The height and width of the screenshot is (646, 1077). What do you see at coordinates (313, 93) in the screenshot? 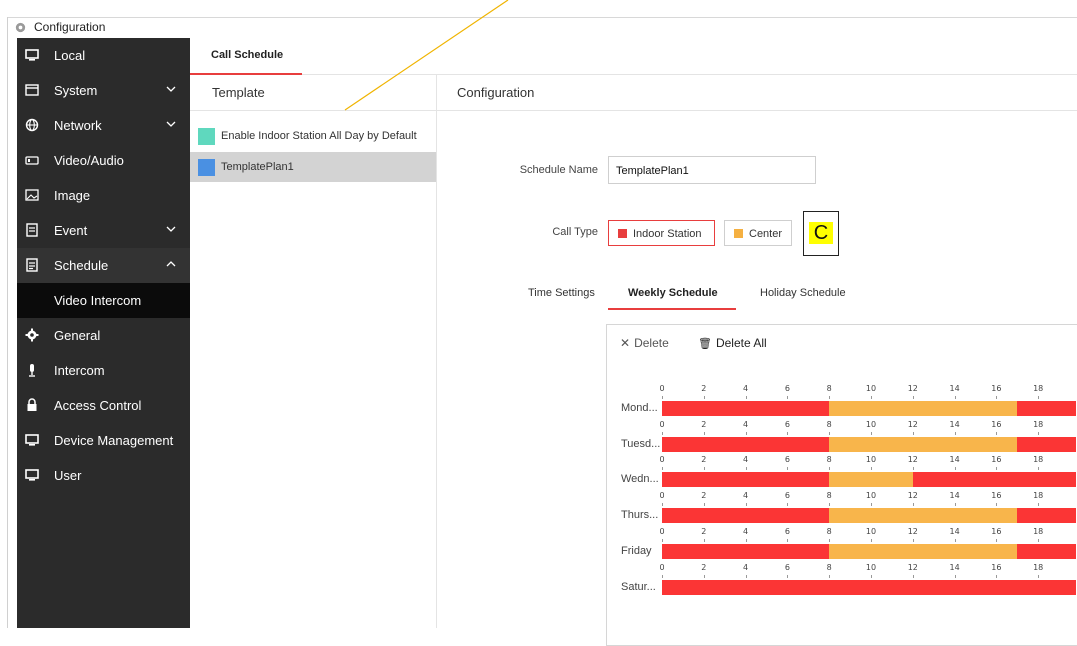
I see `template-header: Template` at bounding box center [313, 93].